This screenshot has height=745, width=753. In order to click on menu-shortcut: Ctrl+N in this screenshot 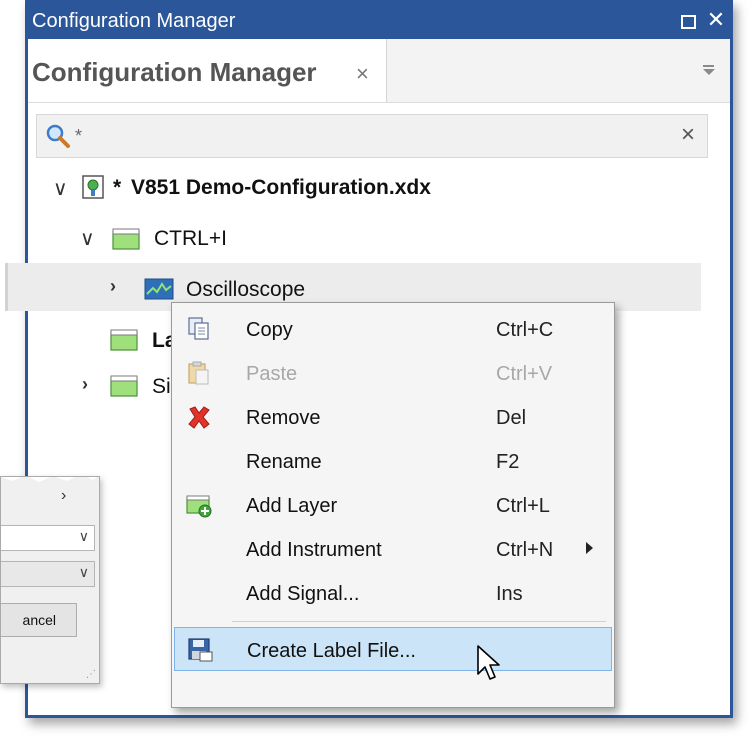, I will do `click(525, 550)`.